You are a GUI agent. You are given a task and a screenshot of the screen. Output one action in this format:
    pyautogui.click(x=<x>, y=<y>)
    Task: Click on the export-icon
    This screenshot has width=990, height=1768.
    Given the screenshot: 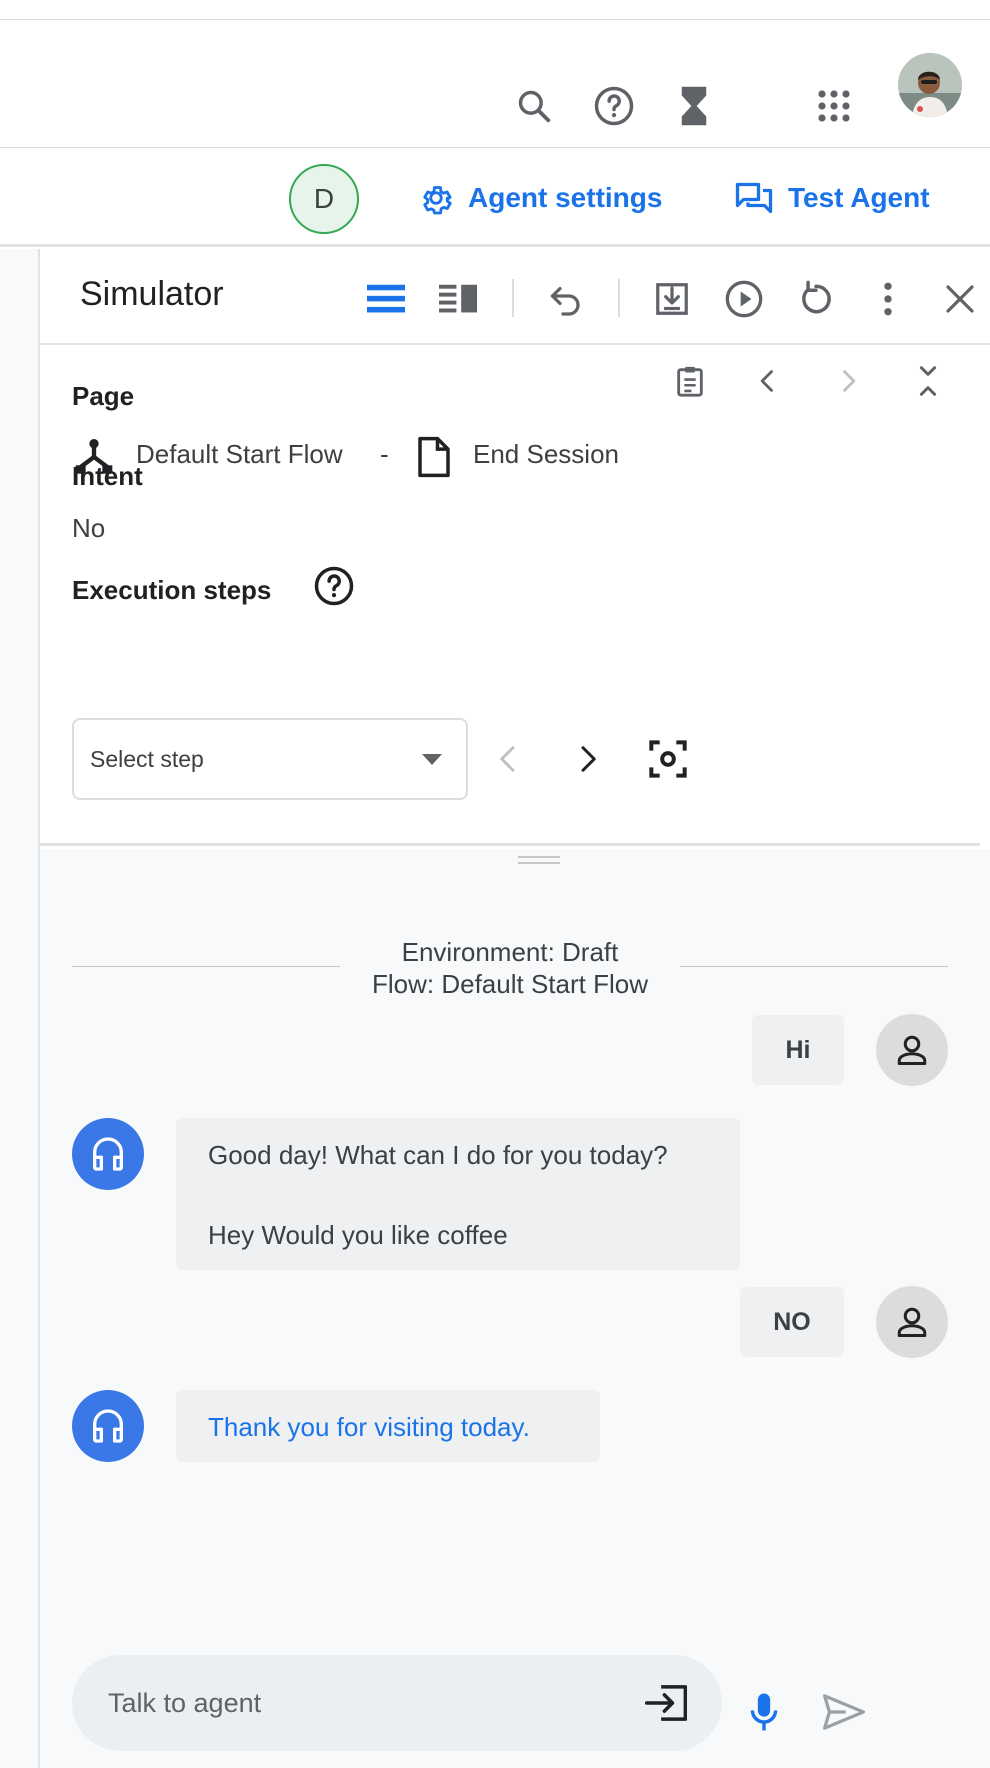 What is the action you would take?
    pyautogui.click(x=672, y=299)
    